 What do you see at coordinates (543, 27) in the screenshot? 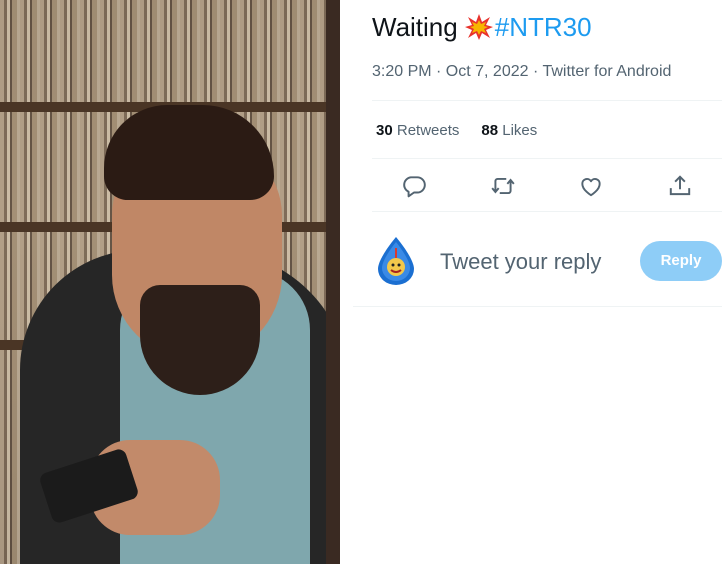
I see `hashtag-link: #NTR30` at bounding box center [543, 27].